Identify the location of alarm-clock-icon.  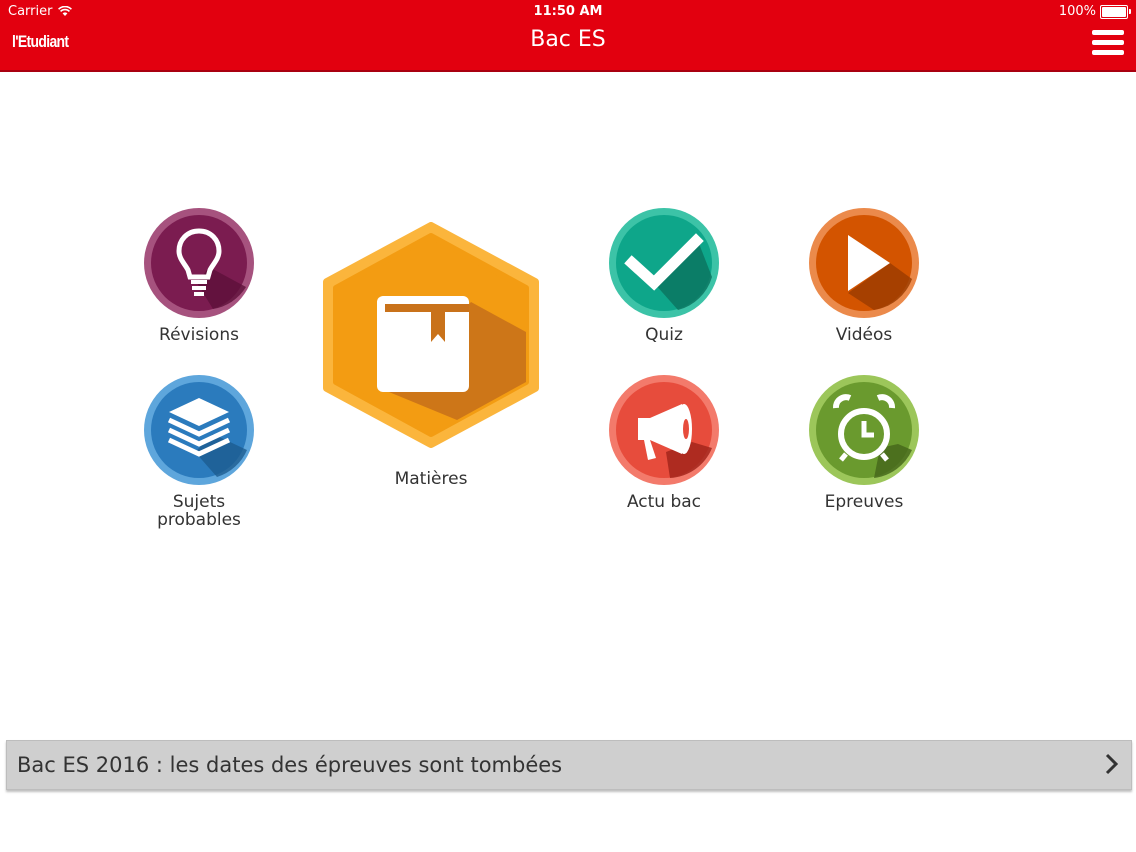
(864, 430).